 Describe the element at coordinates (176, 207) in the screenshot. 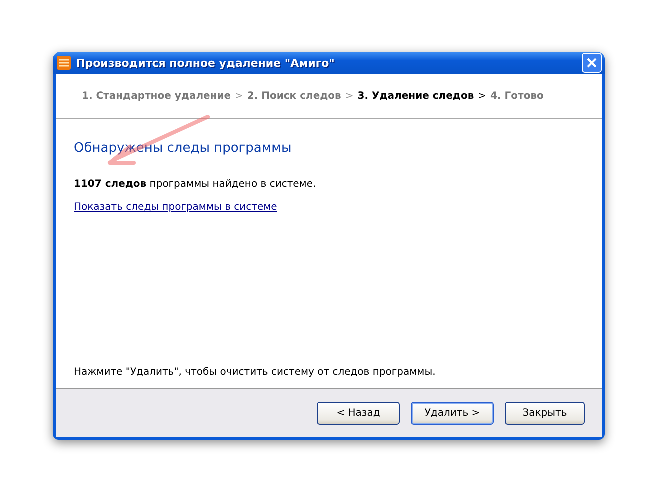

I see `show-traces-link: Показать следы программы в системе` at that location.